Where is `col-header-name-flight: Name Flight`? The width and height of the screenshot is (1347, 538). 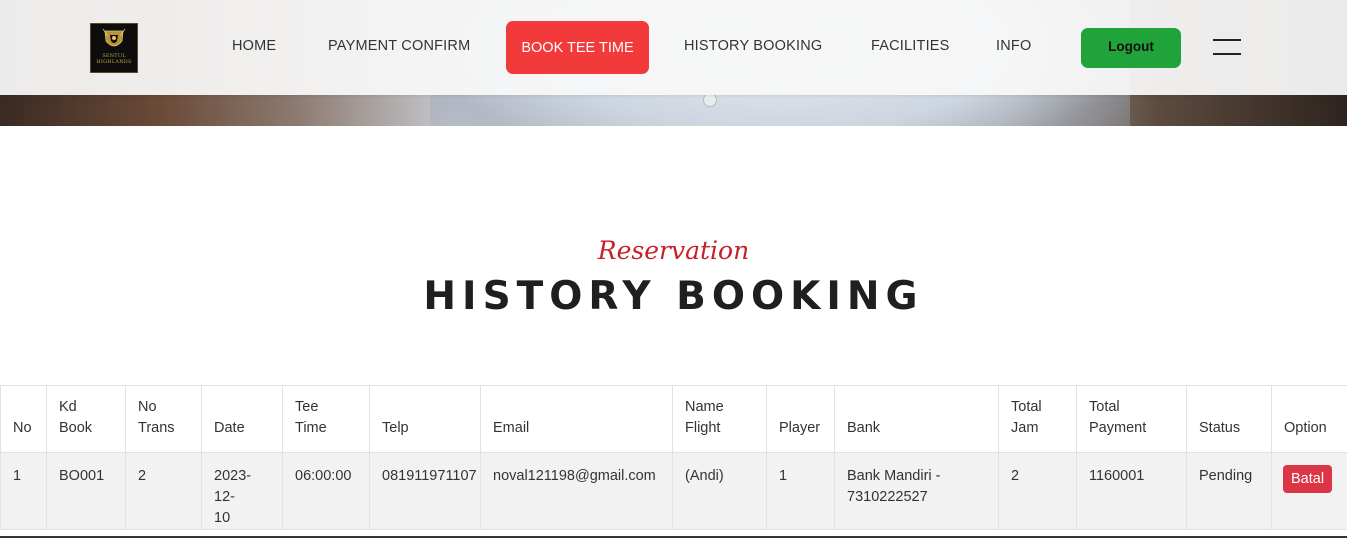
col-header-name-flight: Name Flight is located at coordinates (719, 419).